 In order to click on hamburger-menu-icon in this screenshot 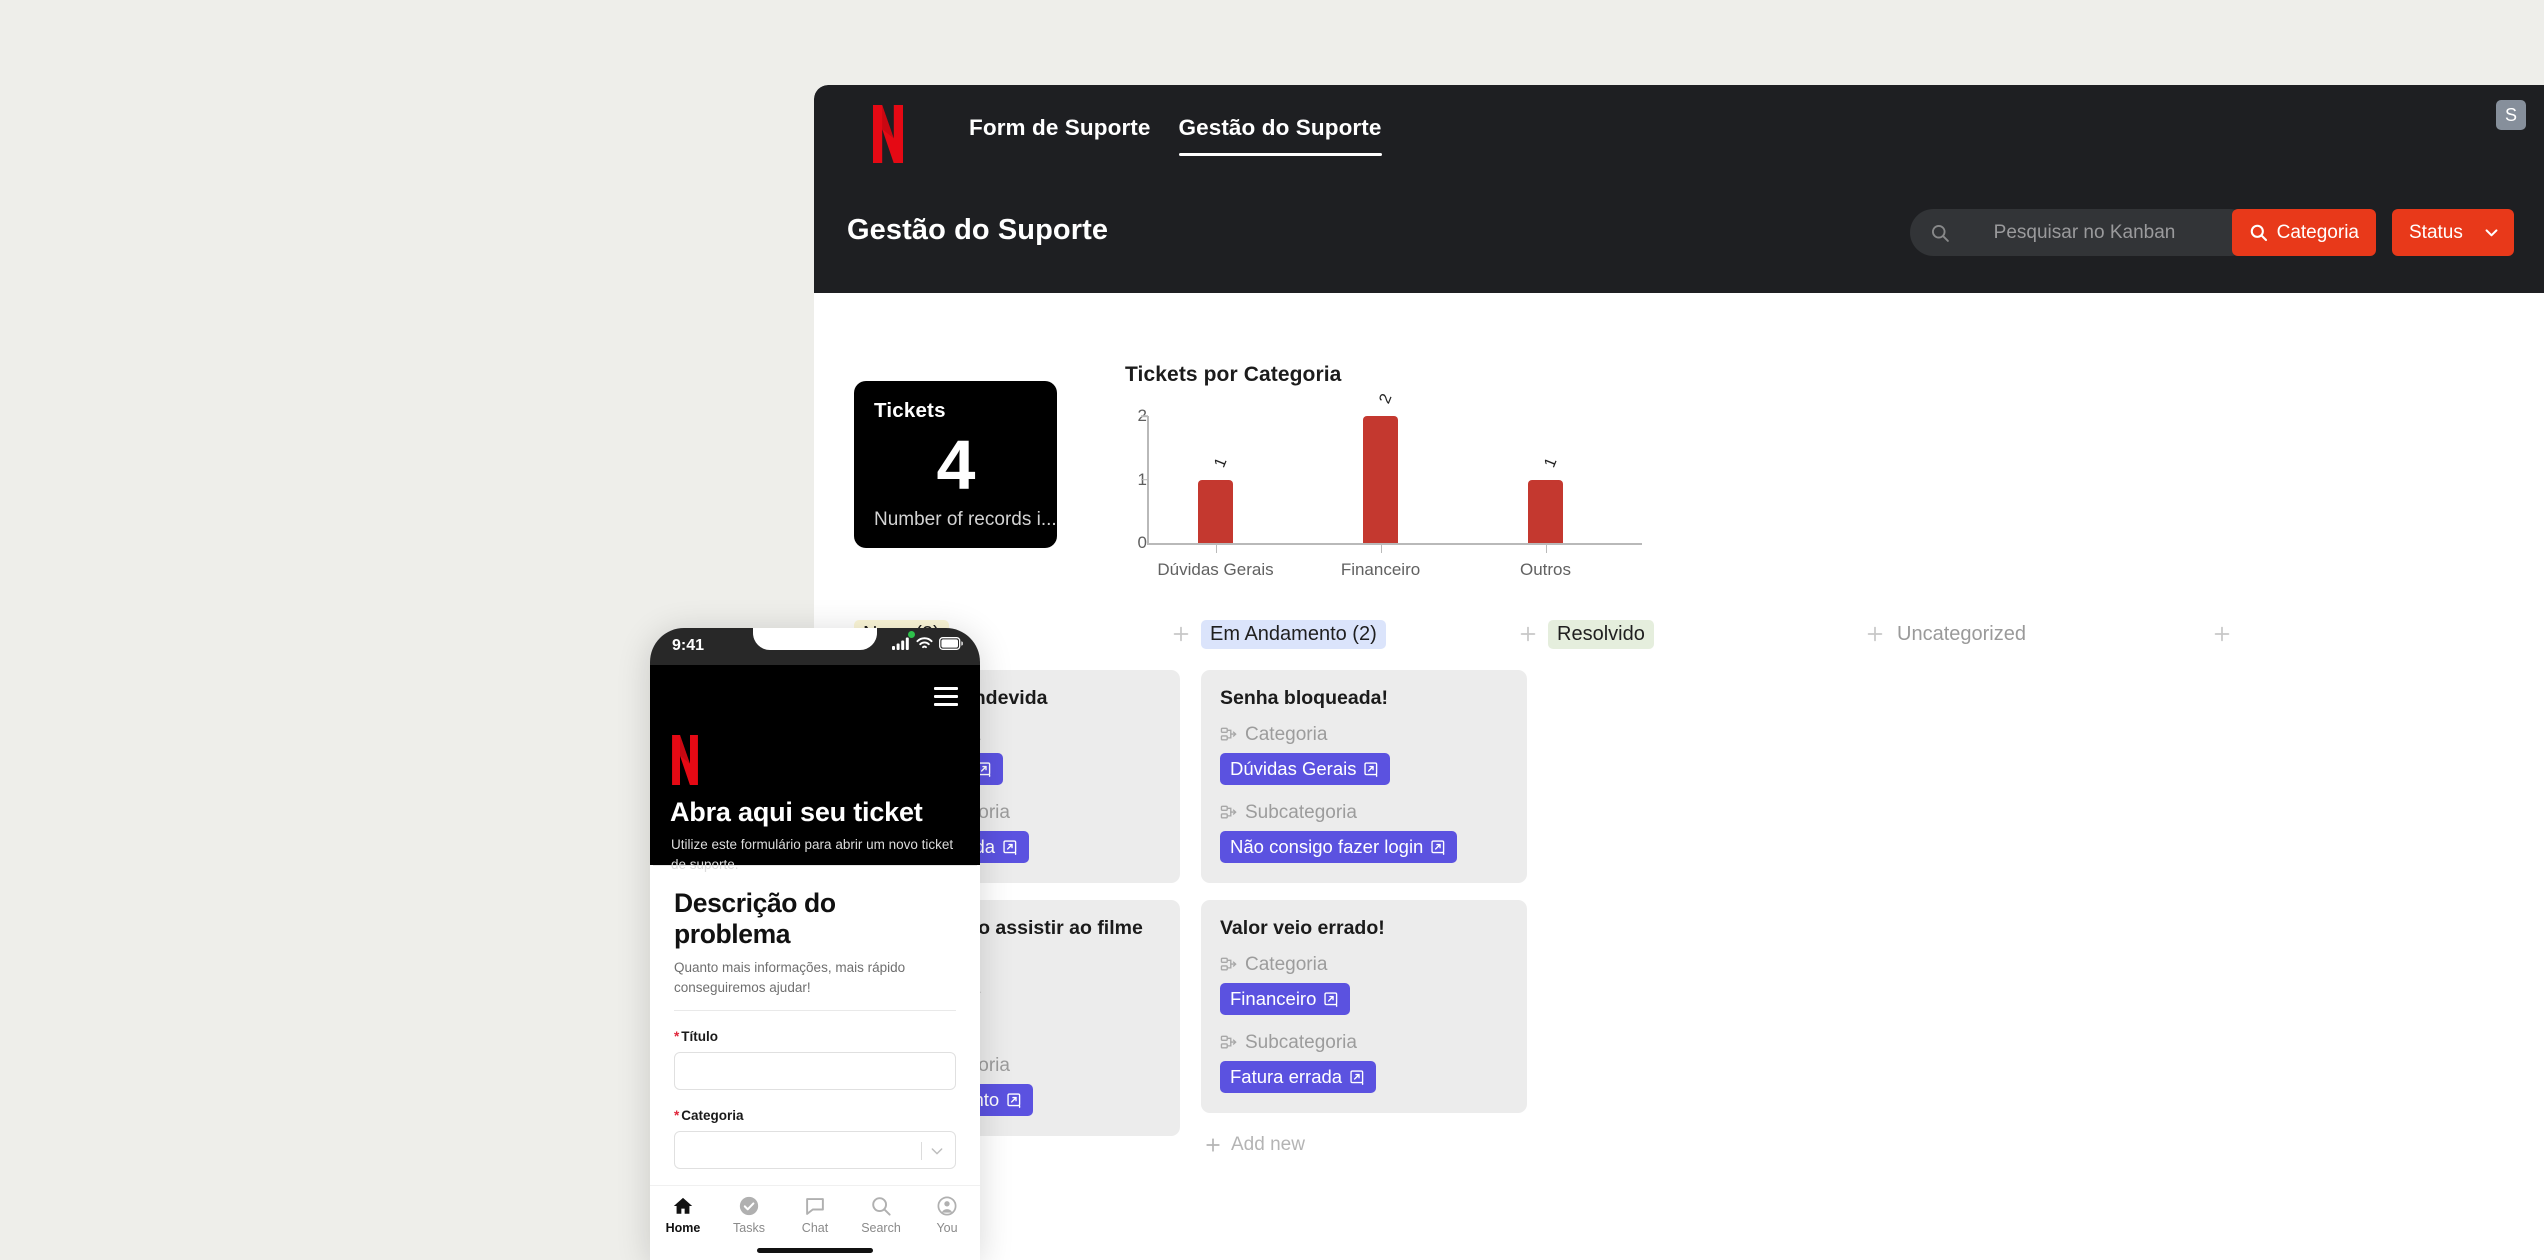, I will do `click(946, 699)`.